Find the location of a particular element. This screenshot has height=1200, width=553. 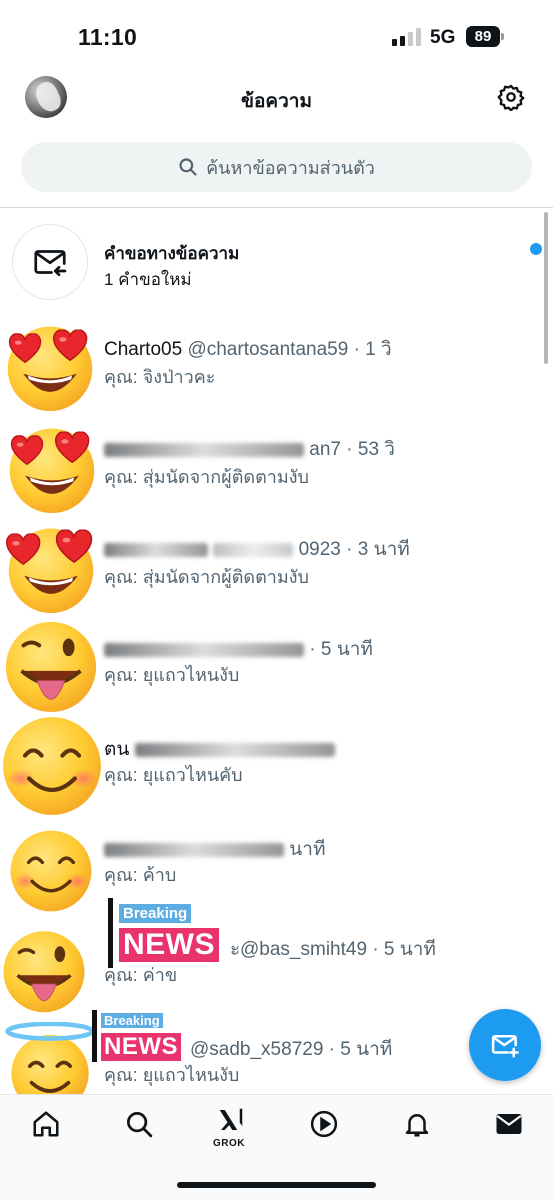

conversation-row: an7 · 53 วิ คุณ: สุ่มนัดจากผู้ติดตามงับ is located at coordinates (276, 476).